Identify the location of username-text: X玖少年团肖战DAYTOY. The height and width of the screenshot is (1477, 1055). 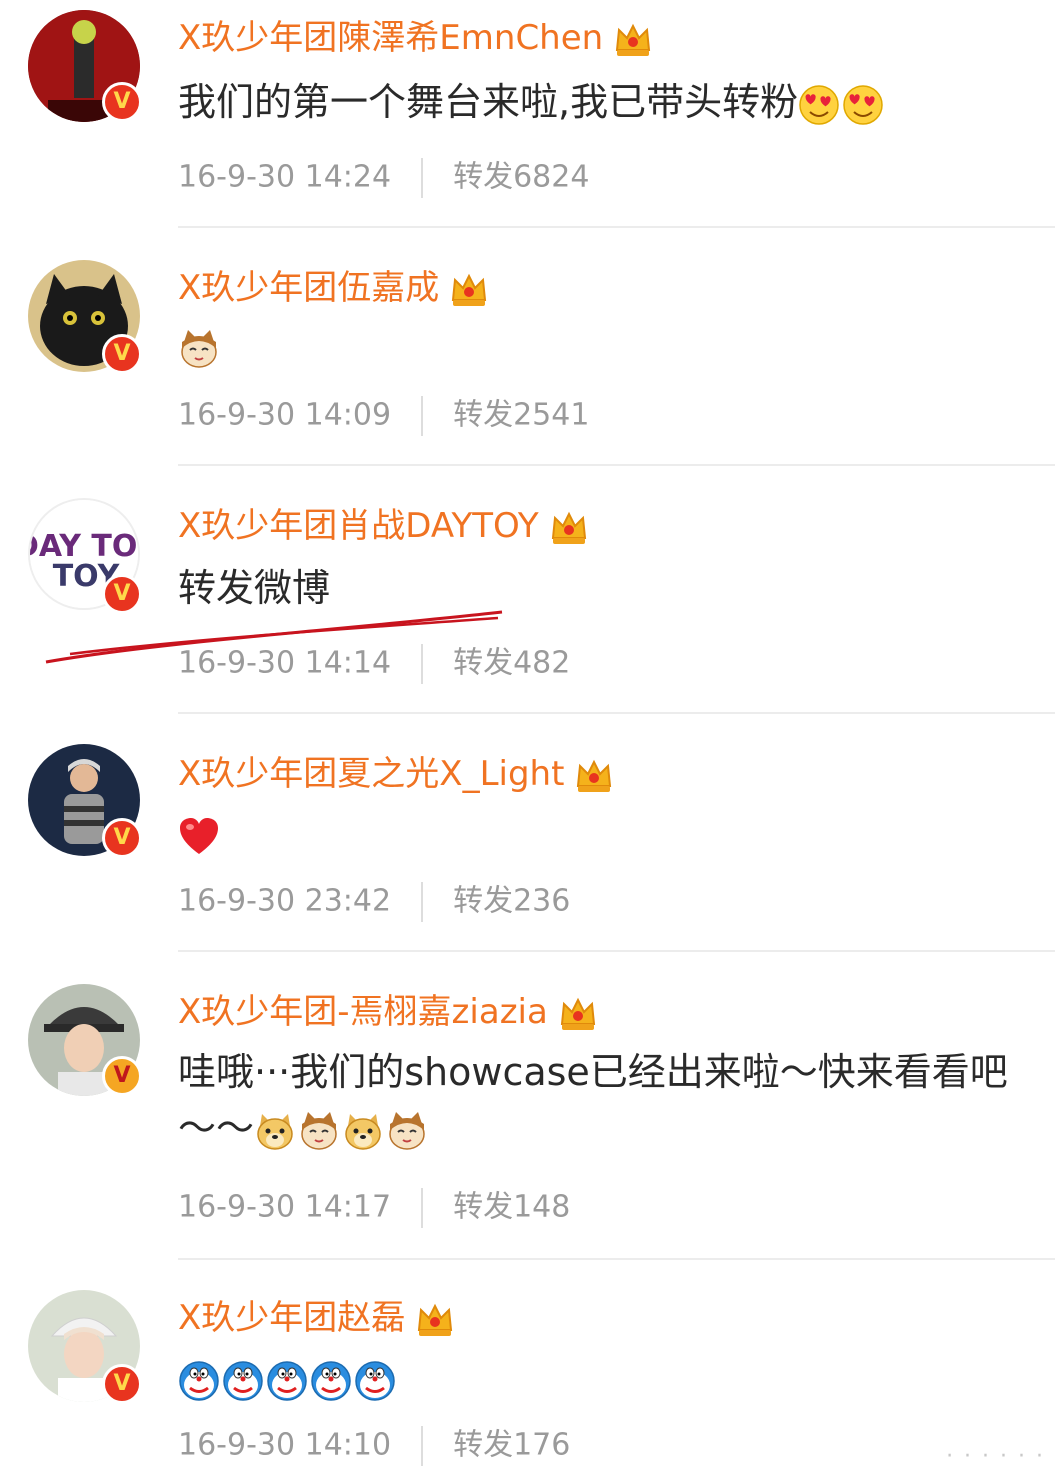
(358, 526).